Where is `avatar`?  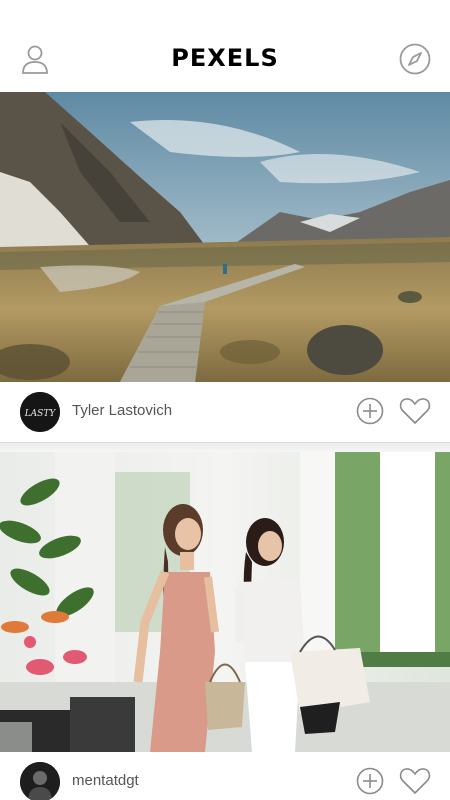 avatar is located at coordinates (40, 781).